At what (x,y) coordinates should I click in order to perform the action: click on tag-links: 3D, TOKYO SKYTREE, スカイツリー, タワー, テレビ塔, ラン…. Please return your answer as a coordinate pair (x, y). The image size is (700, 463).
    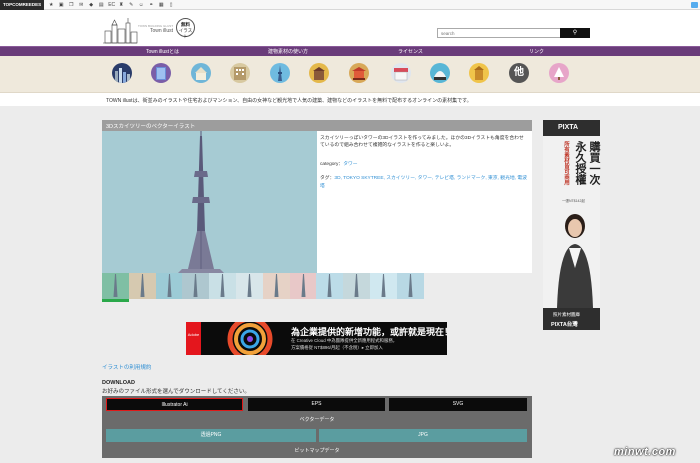
    Looking at the image, I should click on (423, 182).